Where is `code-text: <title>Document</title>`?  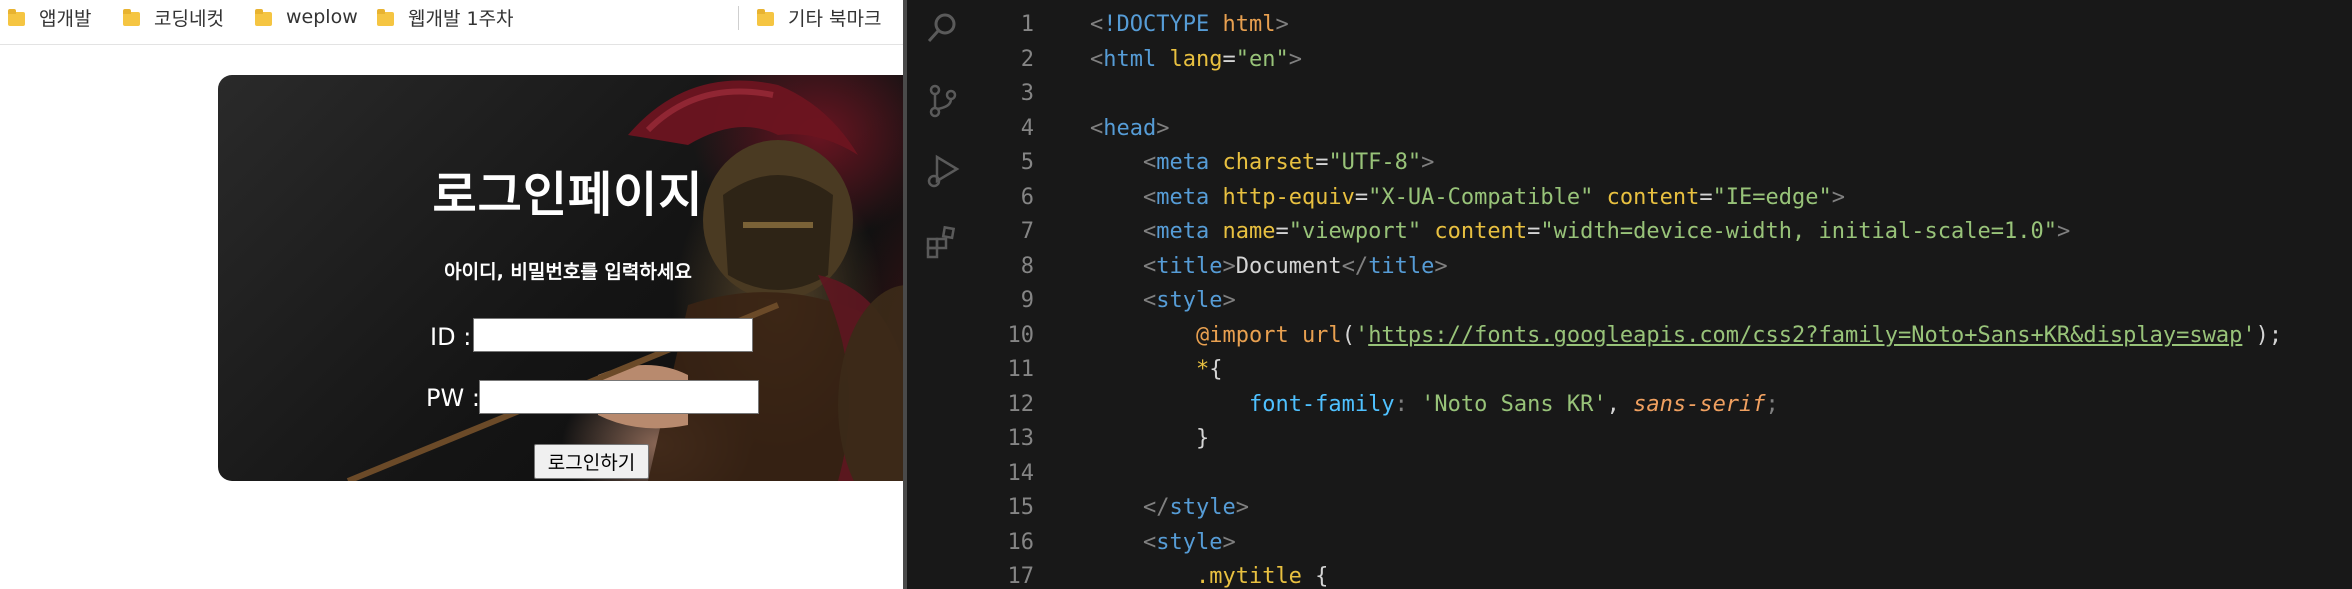
code-text: <title>Document</title> is located at coordinates (1269, 267).